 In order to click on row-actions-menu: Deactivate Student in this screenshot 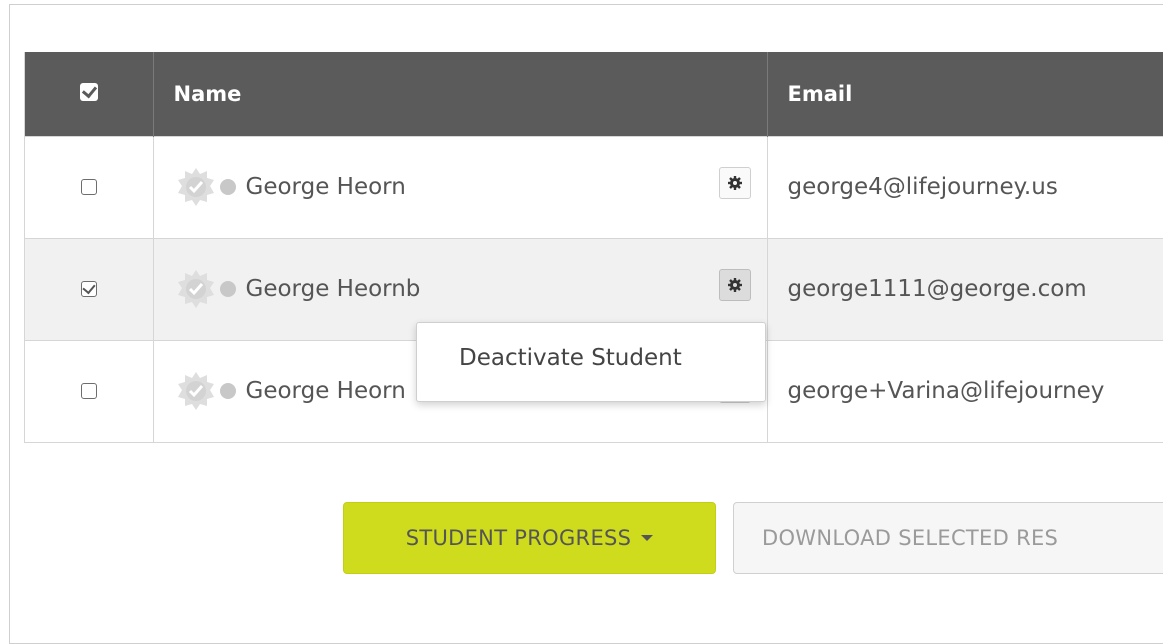, I will do `click(591, 362)`.